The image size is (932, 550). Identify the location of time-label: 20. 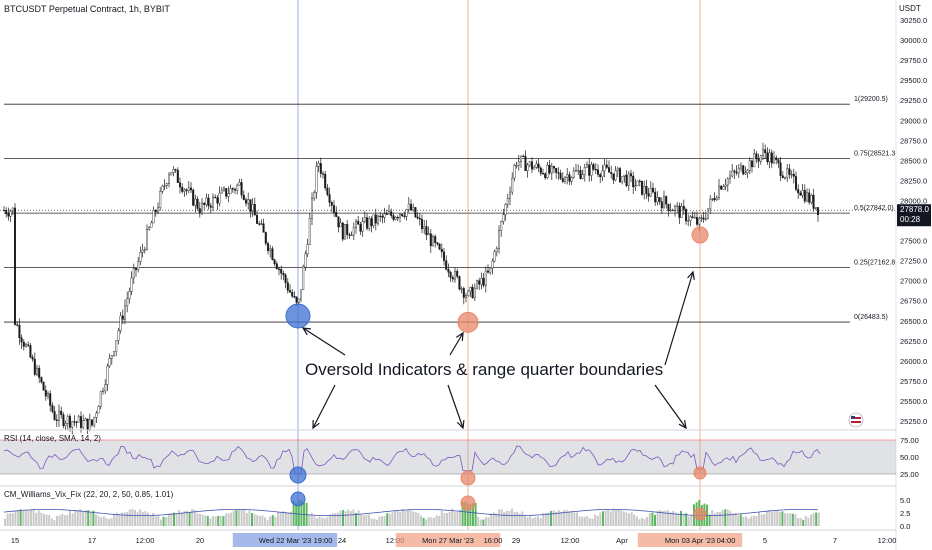
(200, 540).